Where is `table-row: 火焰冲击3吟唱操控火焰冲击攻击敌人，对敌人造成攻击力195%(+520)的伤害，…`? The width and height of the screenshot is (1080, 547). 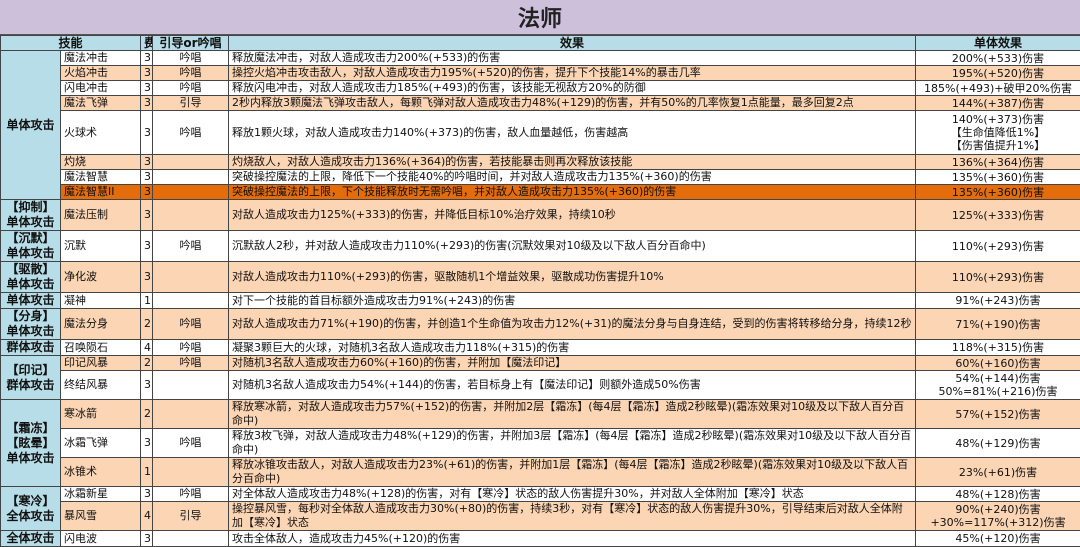
table-row: 火焰冲击3吟唱操控火焰冲击攻击敌人，对敌人造成攻击力195%(+520)的伤害，… is located at coordinates (540, 73).